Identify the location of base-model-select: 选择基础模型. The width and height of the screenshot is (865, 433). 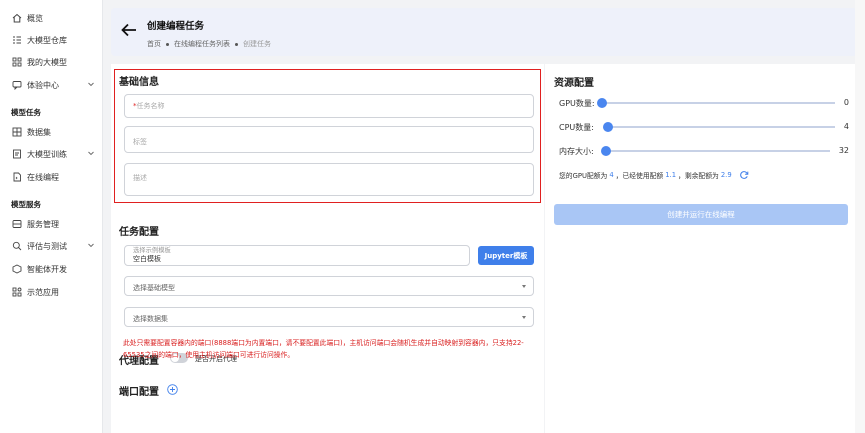
(329, 286).